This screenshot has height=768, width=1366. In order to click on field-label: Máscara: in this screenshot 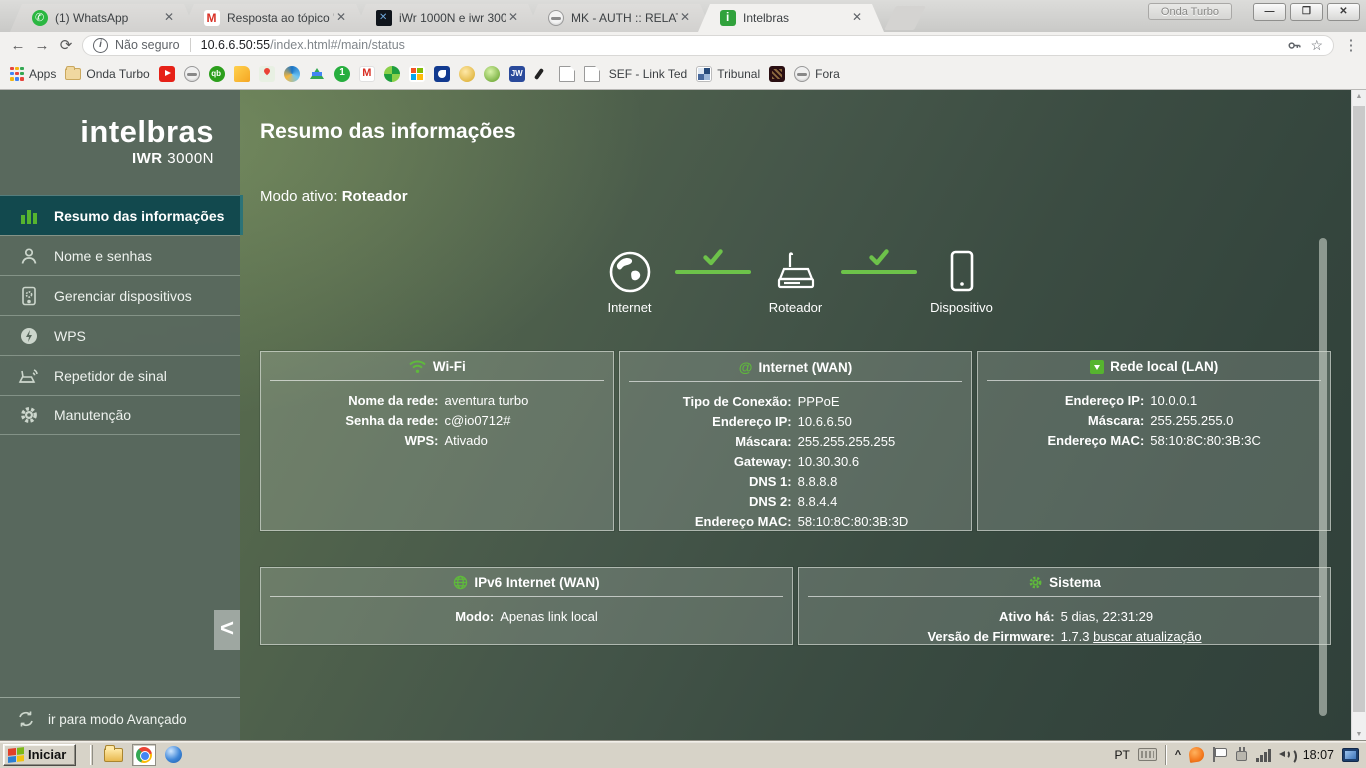, I will do `click(1116, 420)`.